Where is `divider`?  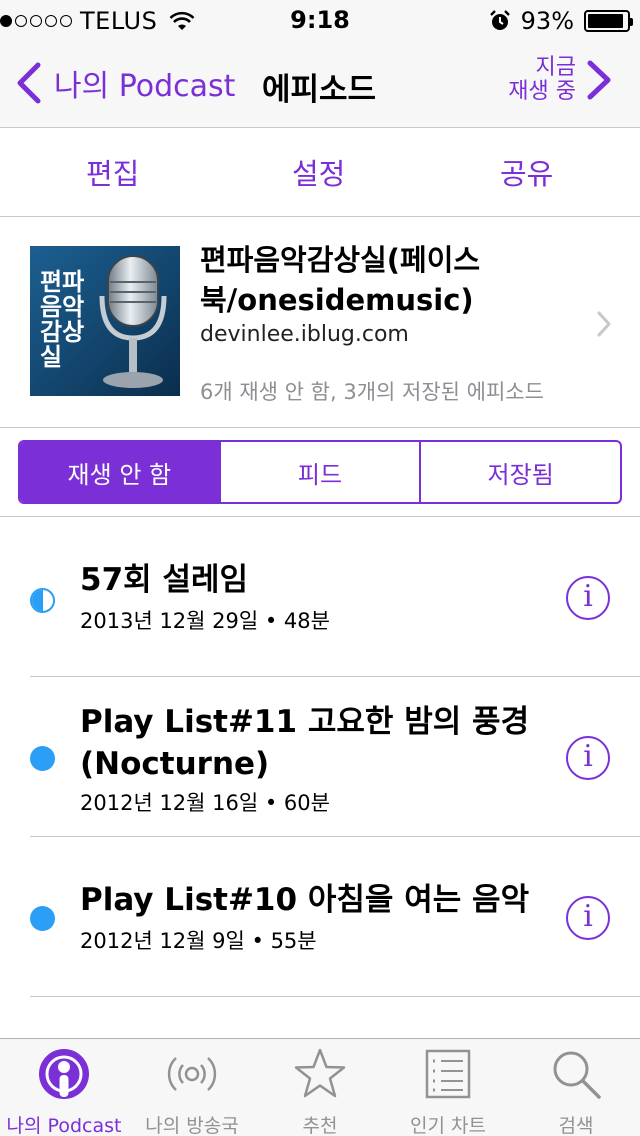 divider is located at coordinates (335, 996).